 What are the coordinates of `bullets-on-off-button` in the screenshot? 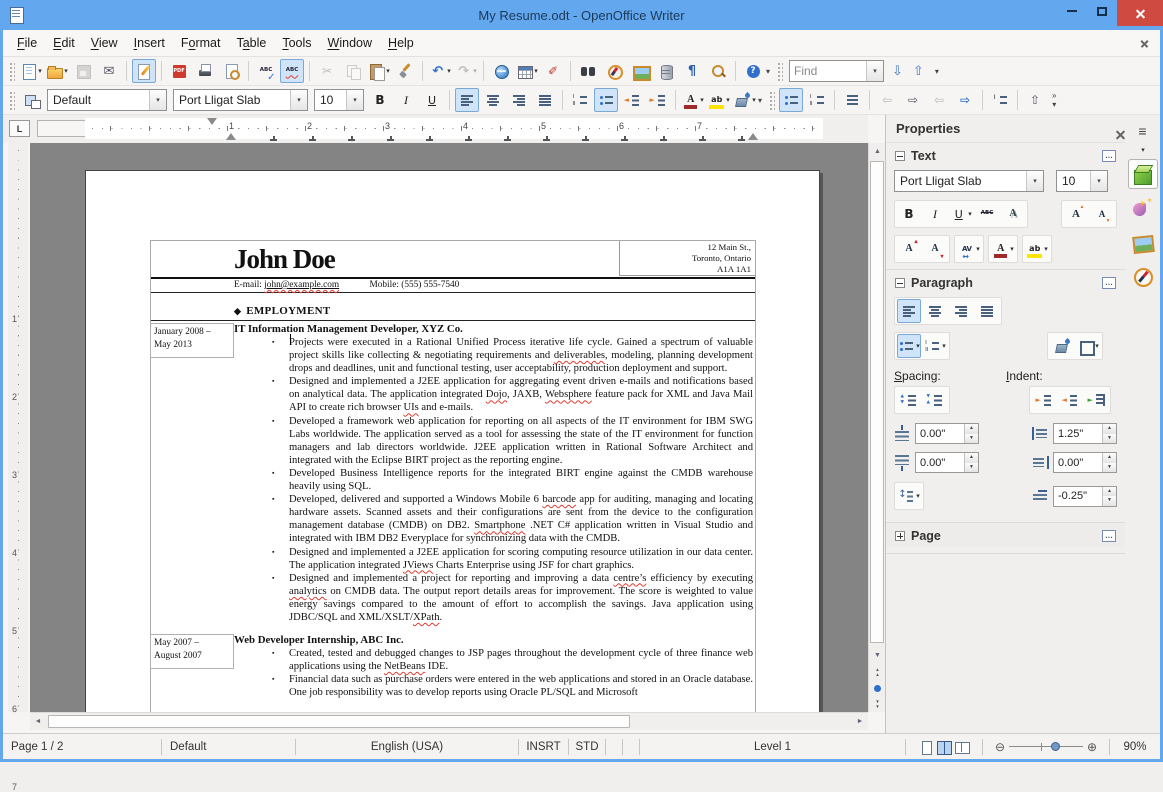 It's located at (606, 100).